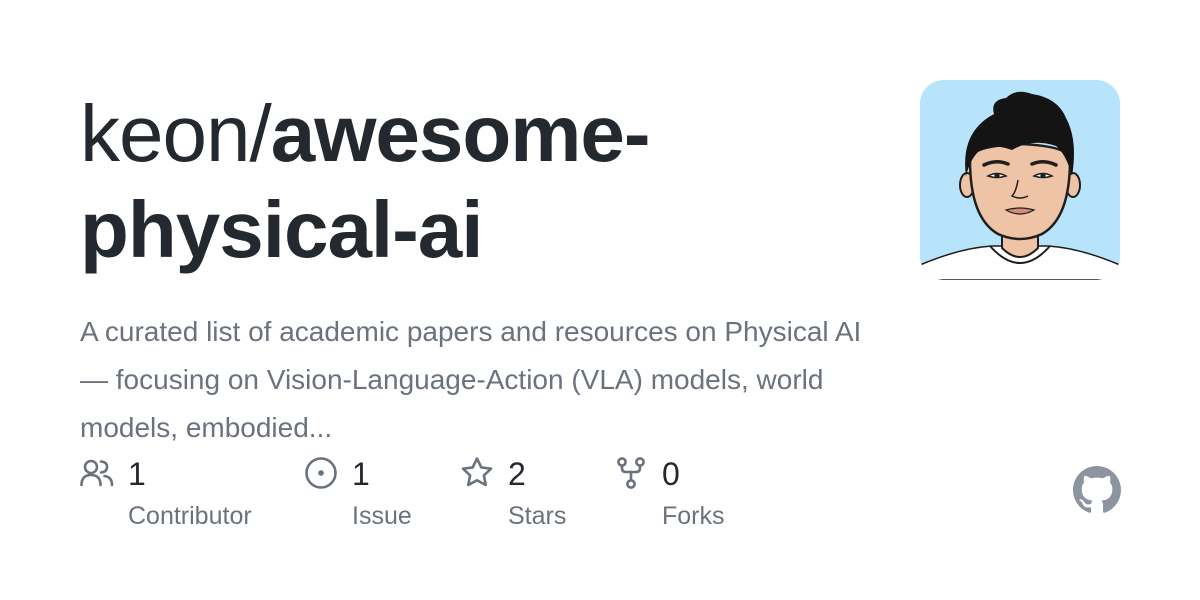 The height and width of the screenshot is (600, 1200). What do you see at coordinates (176, 133) in the screenshot?
I see `repo-owner: keon/` at bounding box center [176, 133].